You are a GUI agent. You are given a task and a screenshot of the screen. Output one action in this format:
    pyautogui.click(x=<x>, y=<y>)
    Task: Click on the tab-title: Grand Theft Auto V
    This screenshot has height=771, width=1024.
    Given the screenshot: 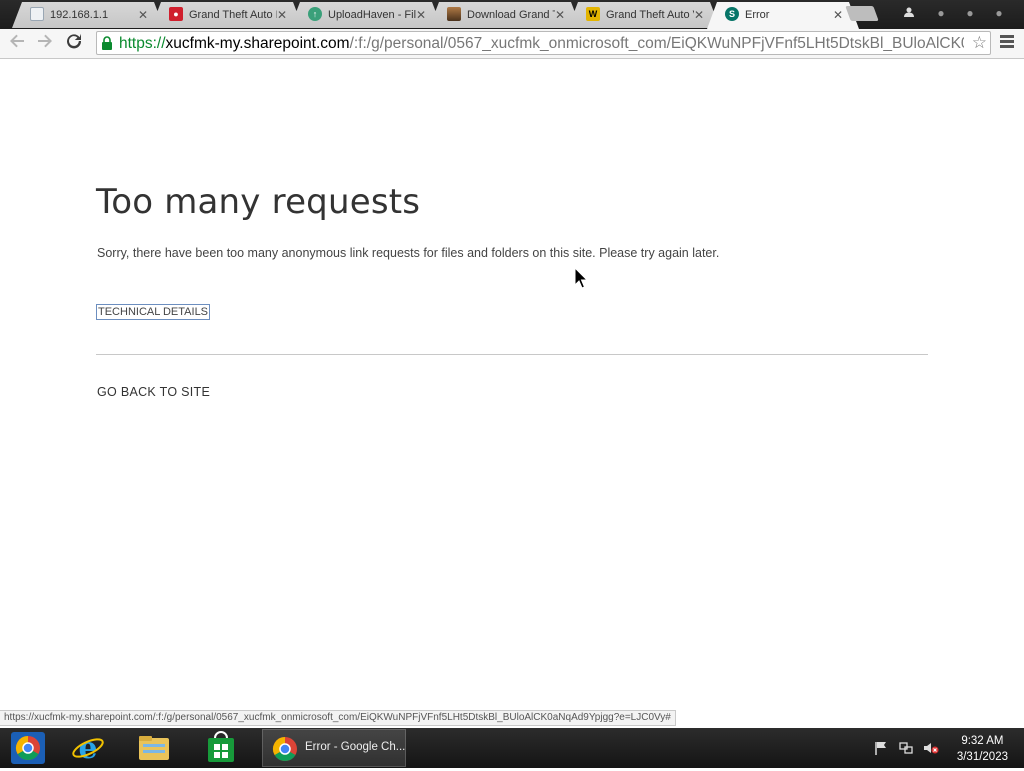 What is the action you would take?
    pyautogui.click(x=650, y=15)
    